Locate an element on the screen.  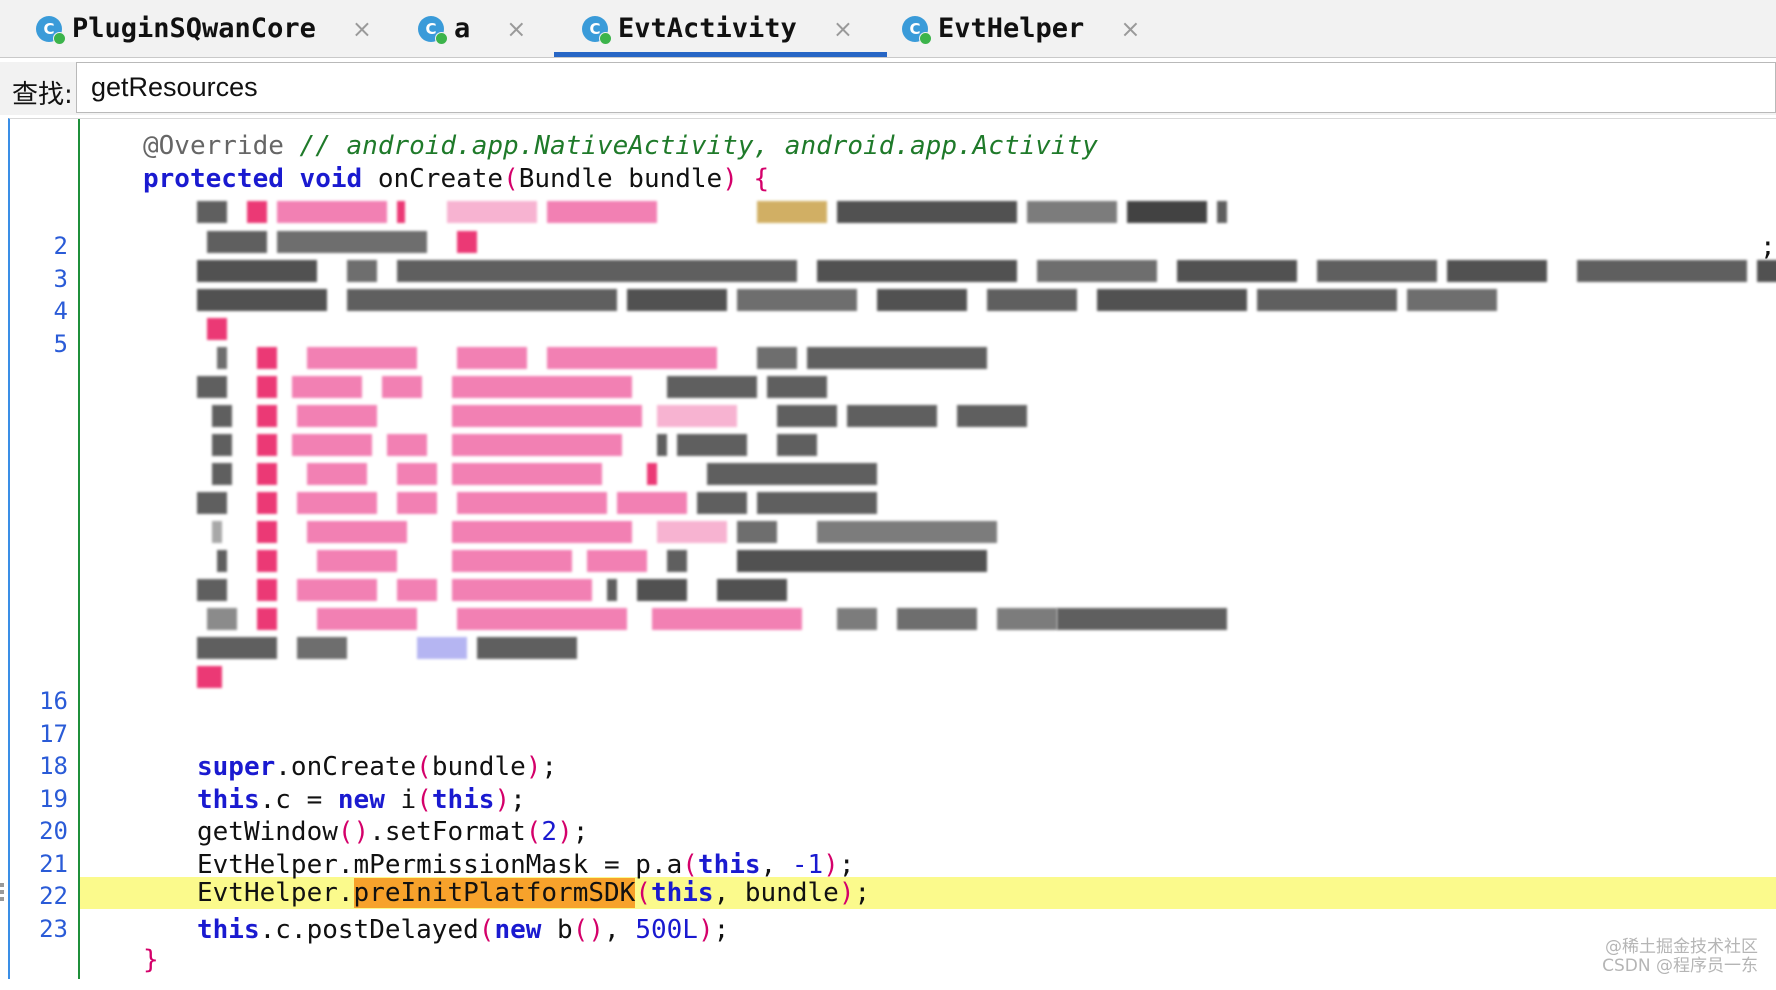
line-number: 5 is located at coordinates (60, 344).